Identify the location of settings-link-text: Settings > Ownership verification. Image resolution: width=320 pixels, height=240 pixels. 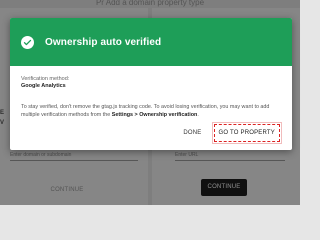
(154, 115).